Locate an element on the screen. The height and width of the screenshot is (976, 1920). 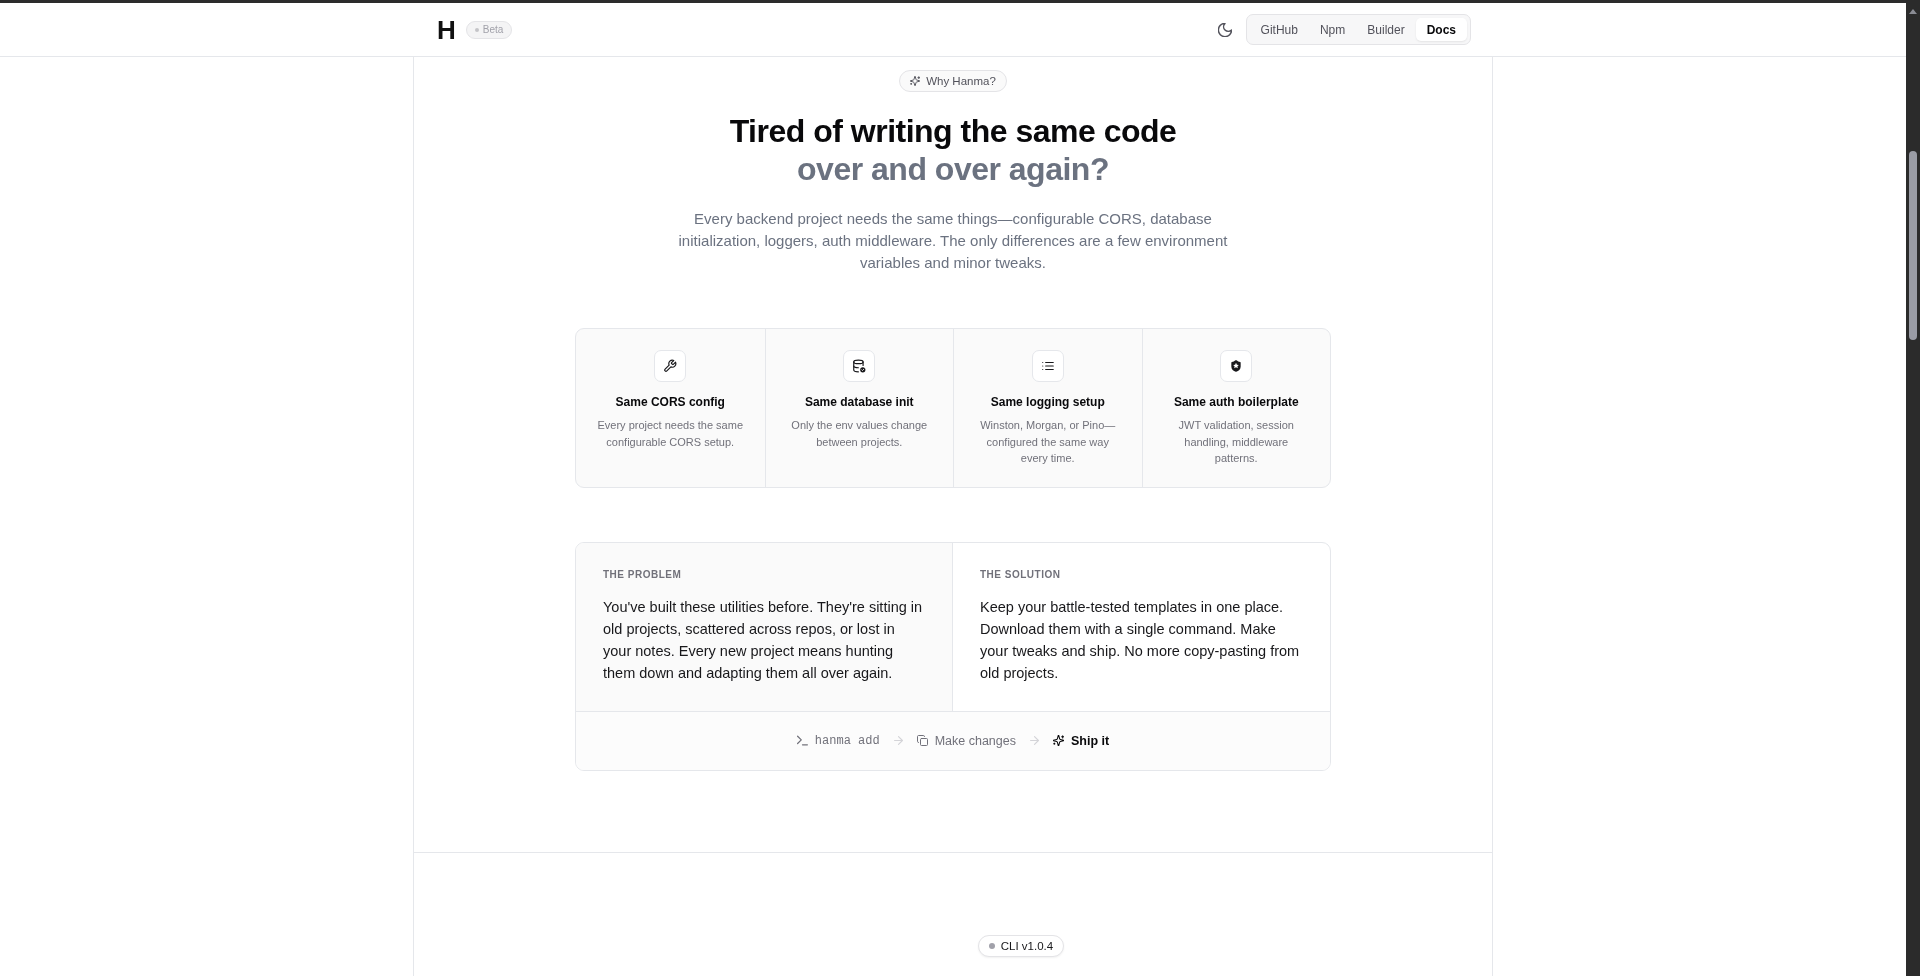
feature-title: Same CORS config is located at coordinates (670, 402).